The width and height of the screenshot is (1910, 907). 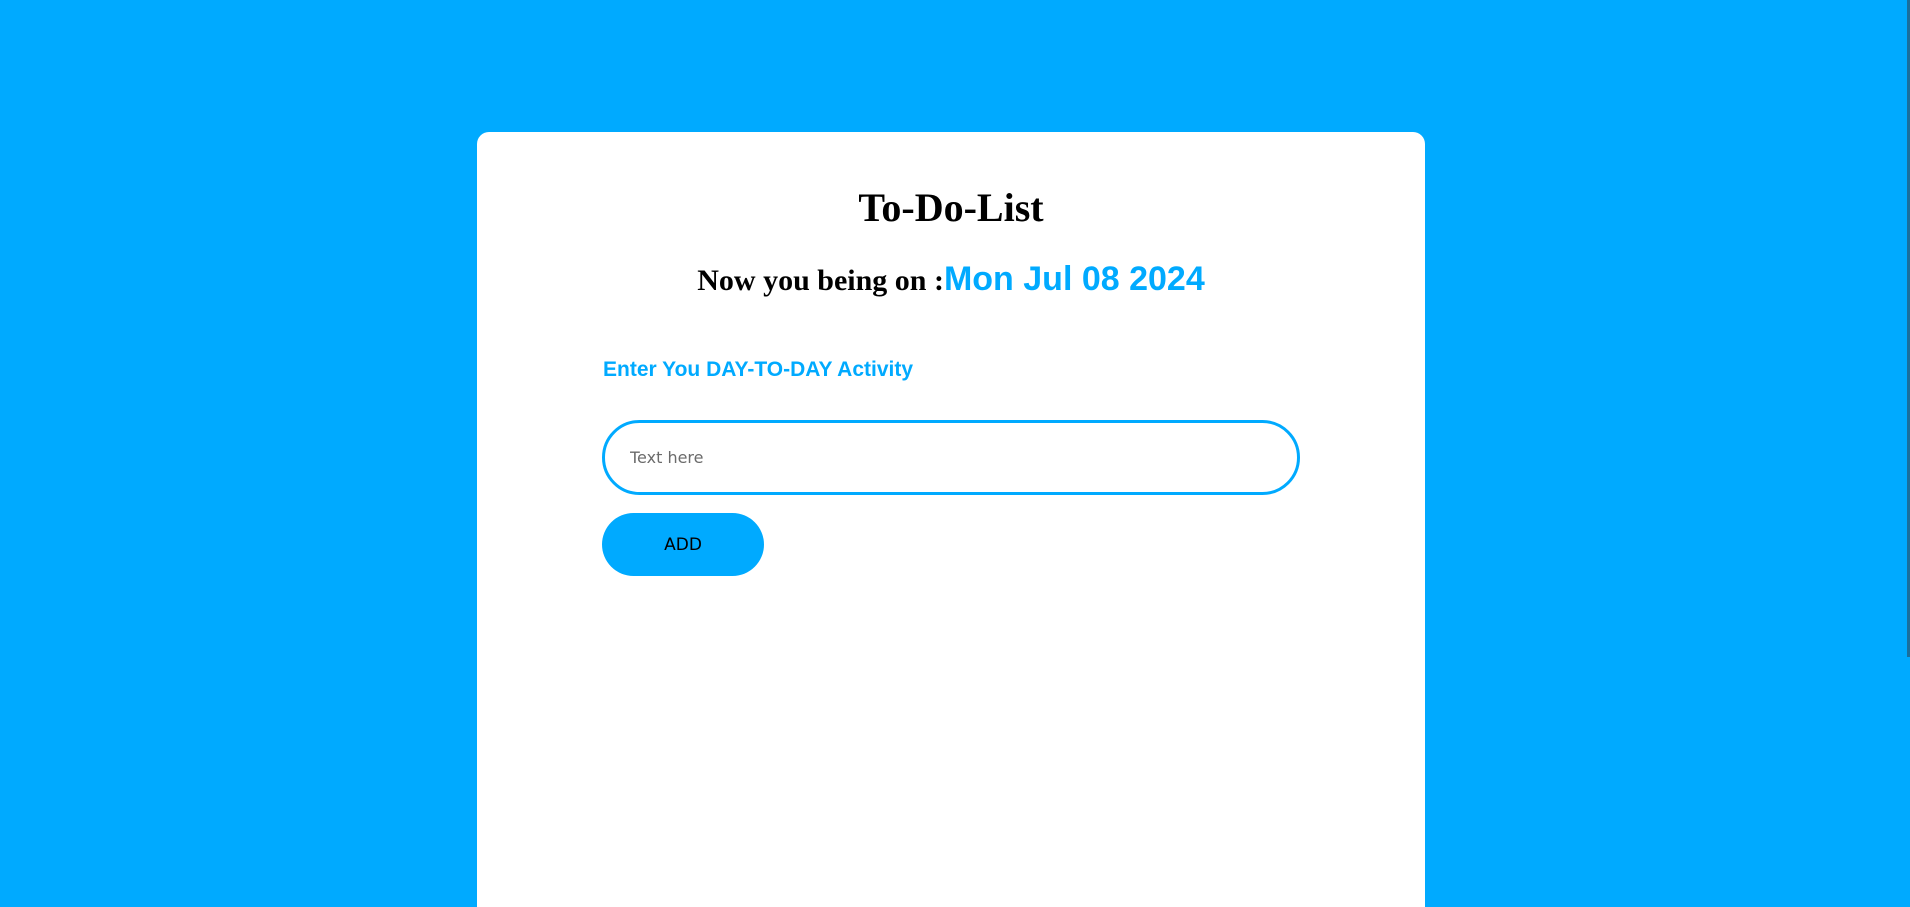 I want to click on date-label: Now you being on :, so click(x=820, y=280).